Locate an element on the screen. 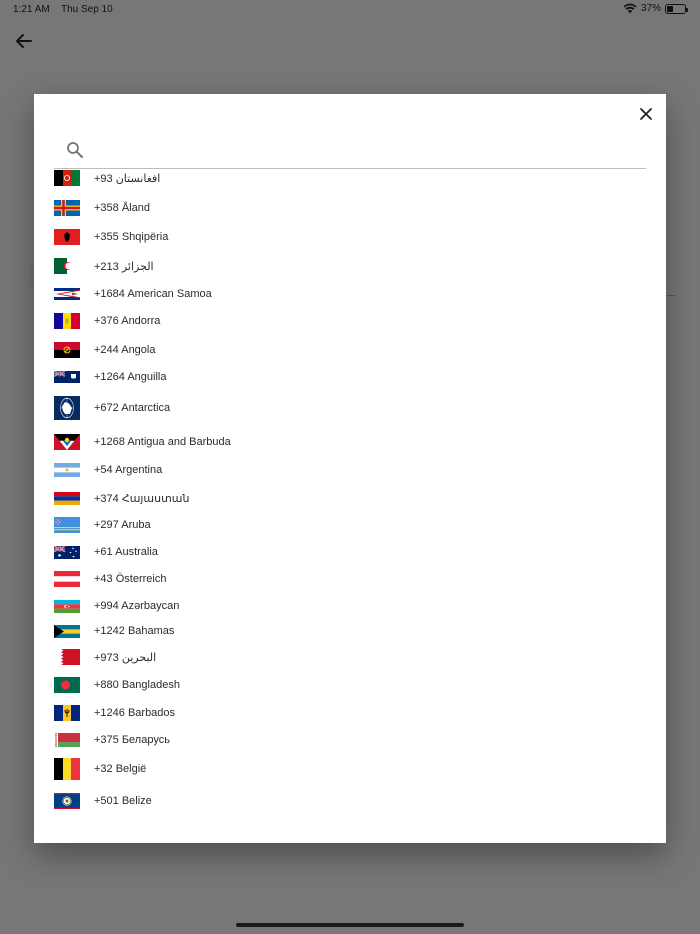 This screenshot has width=700, height=934. country-row: +358 Åland is located at coordinates (350, 208).